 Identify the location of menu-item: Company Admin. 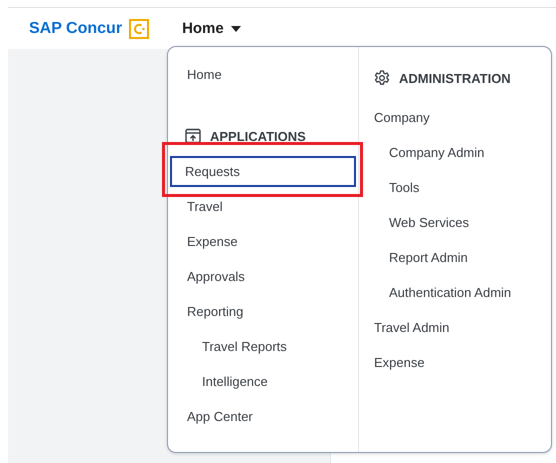
(437, 152).